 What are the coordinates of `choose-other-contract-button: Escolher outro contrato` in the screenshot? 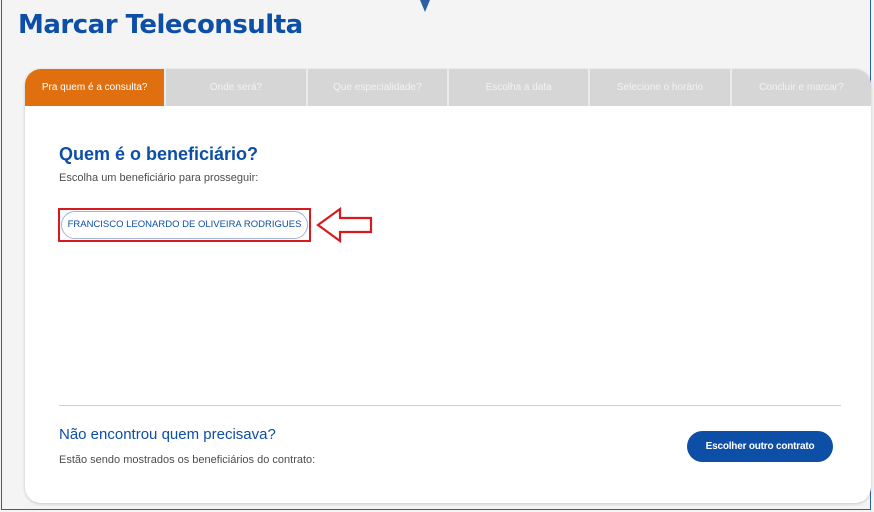 It's located at (760, 446).